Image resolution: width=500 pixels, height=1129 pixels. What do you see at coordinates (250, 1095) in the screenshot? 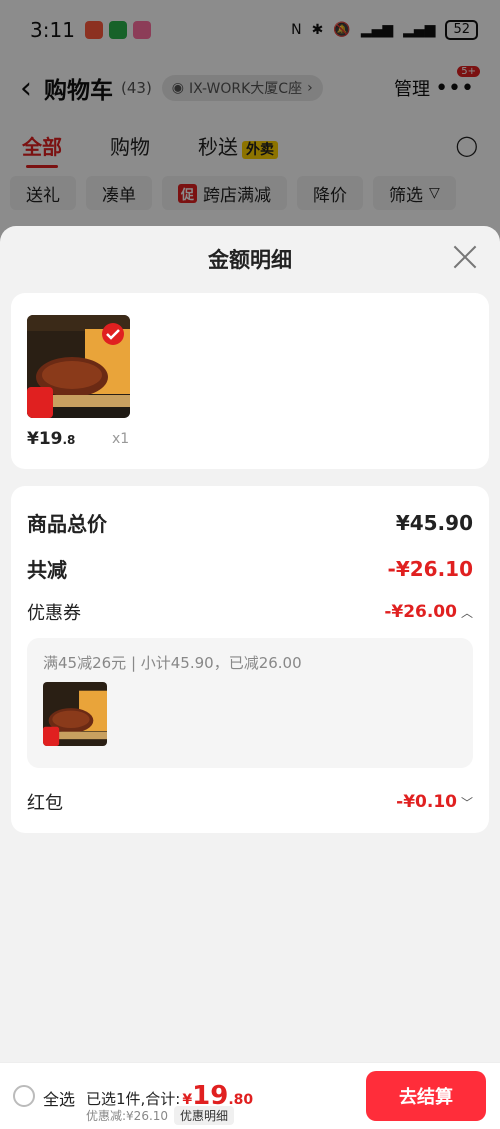
I see `checkout-bar: 全选 已选1件,合计: ¥ 19 .80 优惠减:¥26.10 优惠明细 去结算` at bounding box center [250, 1095].